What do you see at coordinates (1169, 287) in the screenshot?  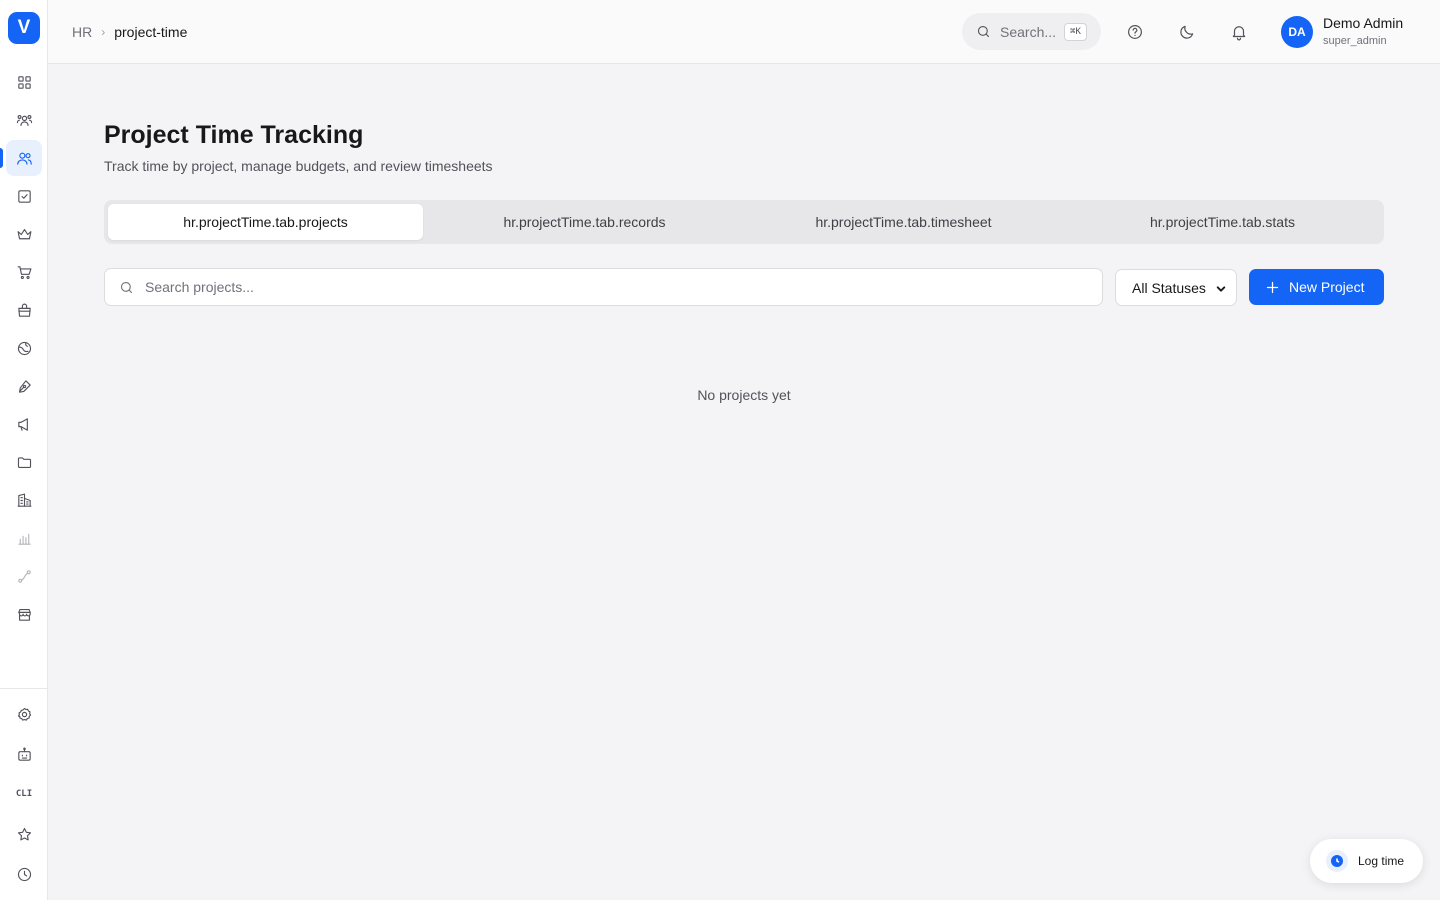 I see `status-filter-value: All Statuses` at bounding box center [1169, 287].